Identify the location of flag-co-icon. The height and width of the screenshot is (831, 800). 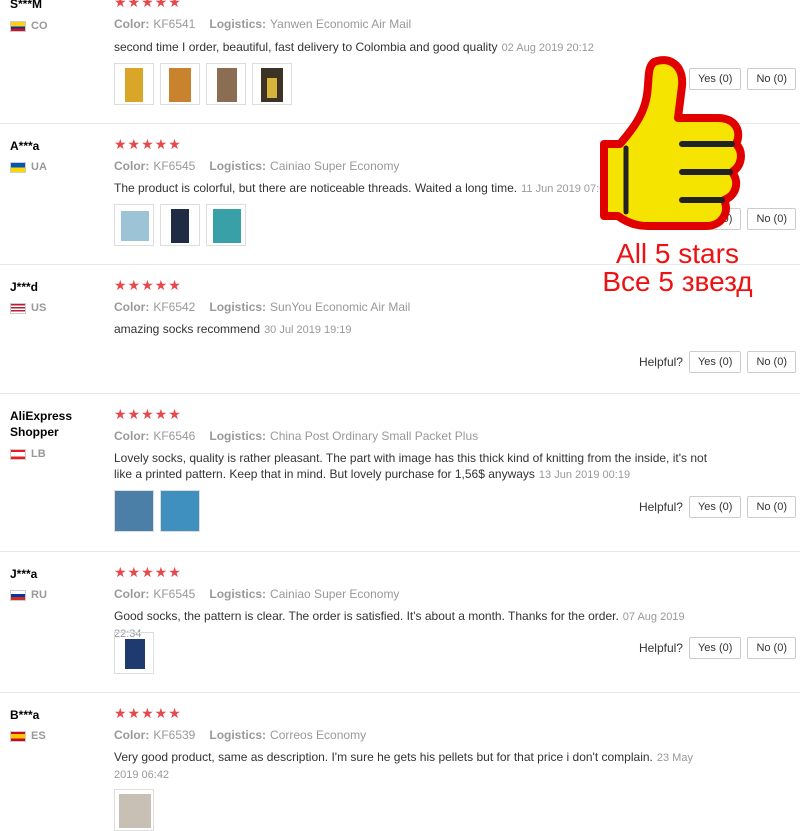
(18, 26).